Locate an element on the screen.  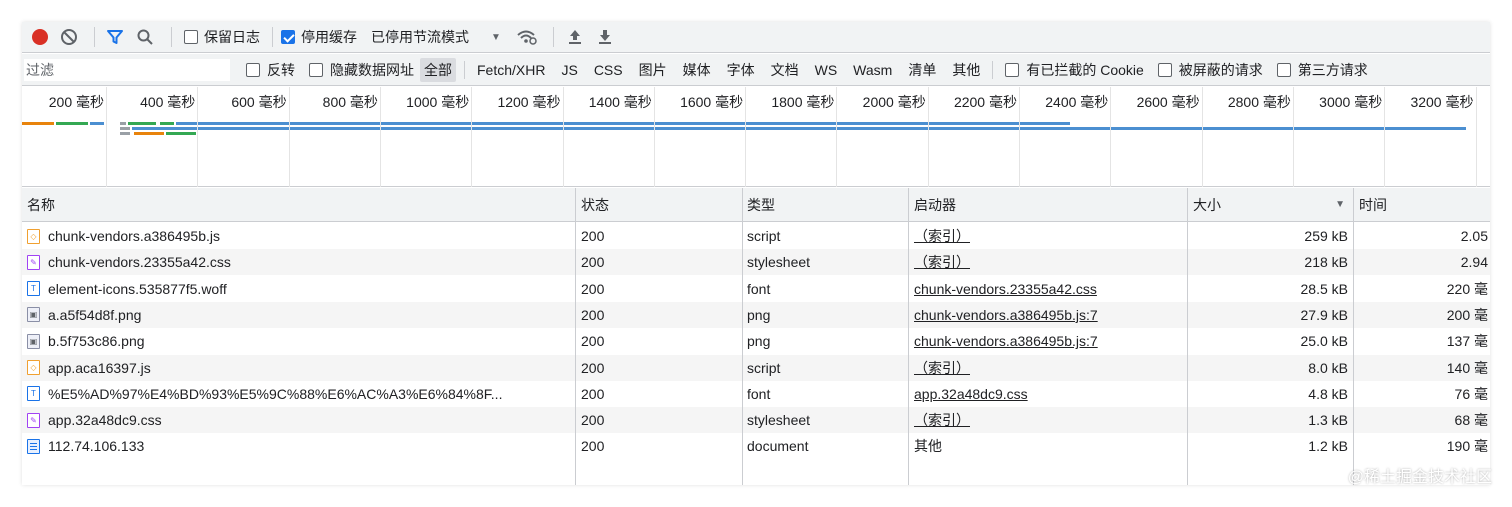
request-name: app.32a48dc9.css is located at coordinates (105, 420).